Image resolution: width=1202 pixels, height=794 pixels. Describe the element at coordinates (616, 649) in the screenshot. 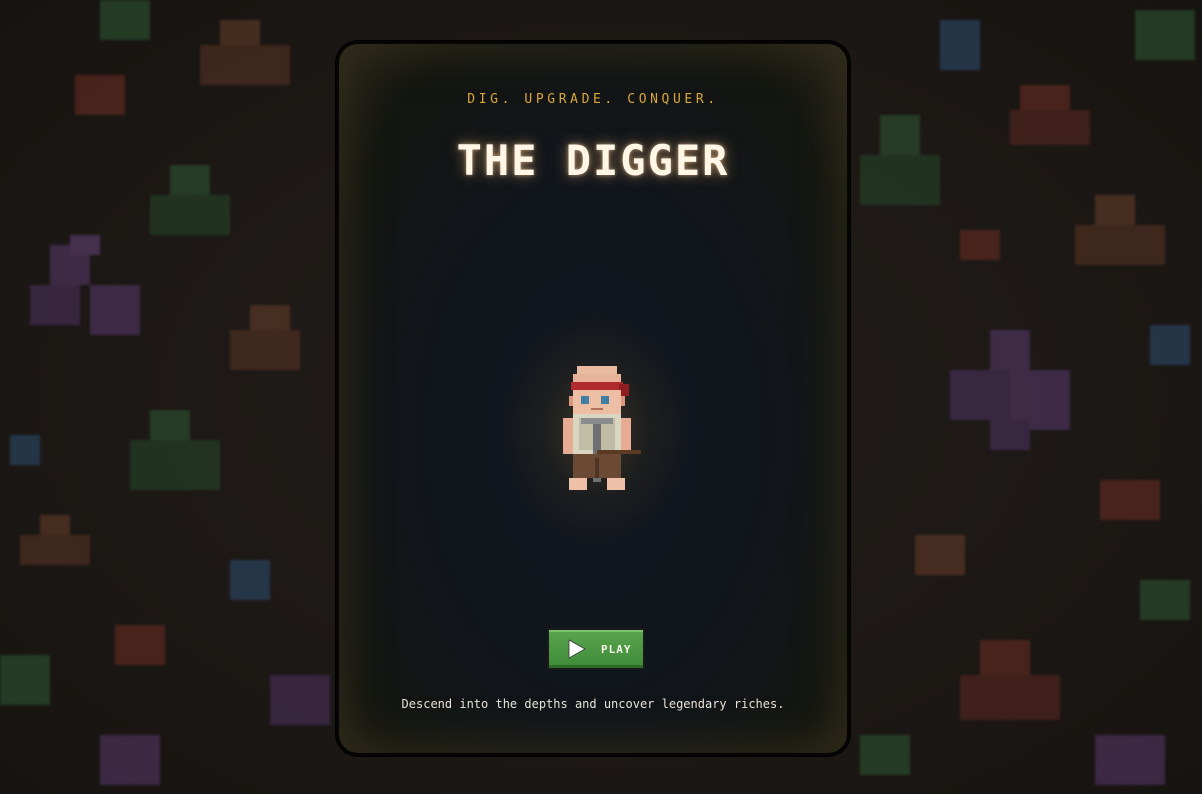

I see `play-button-label: PLAY` at that location.